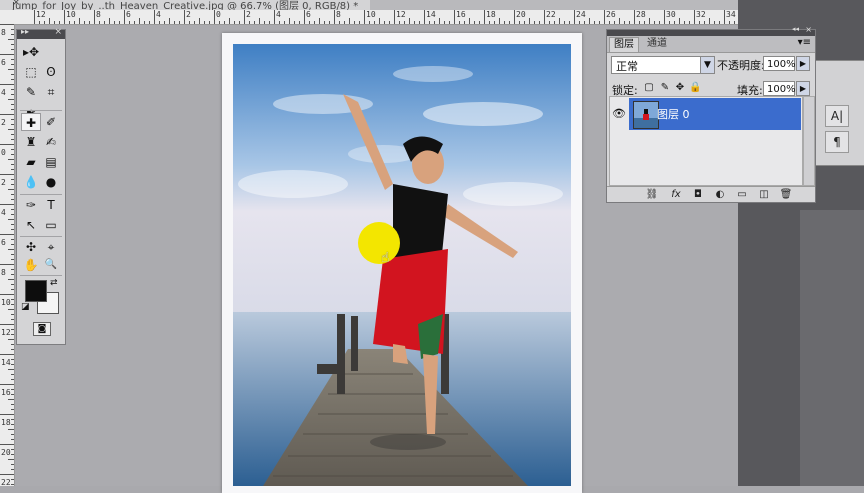 The height and width of the screenshot is (493, 864). I want to click on shape-tool-icon: ▭, so click(51, 225).